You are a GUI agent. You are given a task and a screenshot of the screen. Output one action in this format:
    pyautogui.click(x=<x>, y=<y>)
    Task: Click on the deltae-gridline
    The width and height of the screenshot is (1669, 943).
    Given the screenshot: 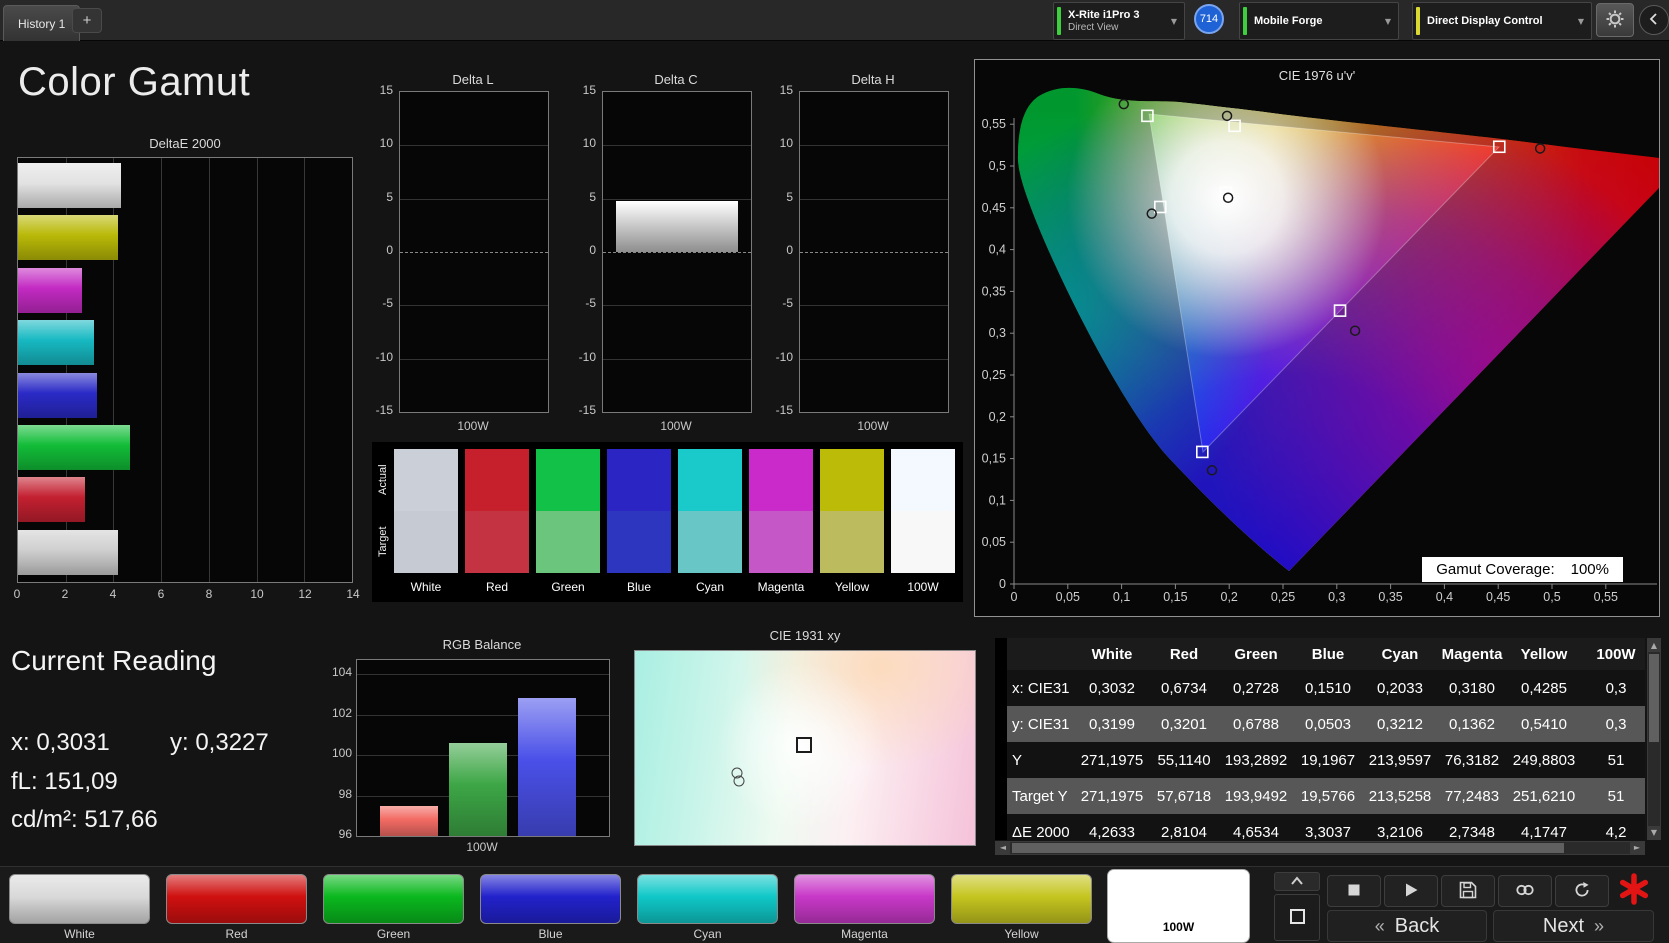 What is the action you would take?
    pyautogui.click(x=209, y=370)
    